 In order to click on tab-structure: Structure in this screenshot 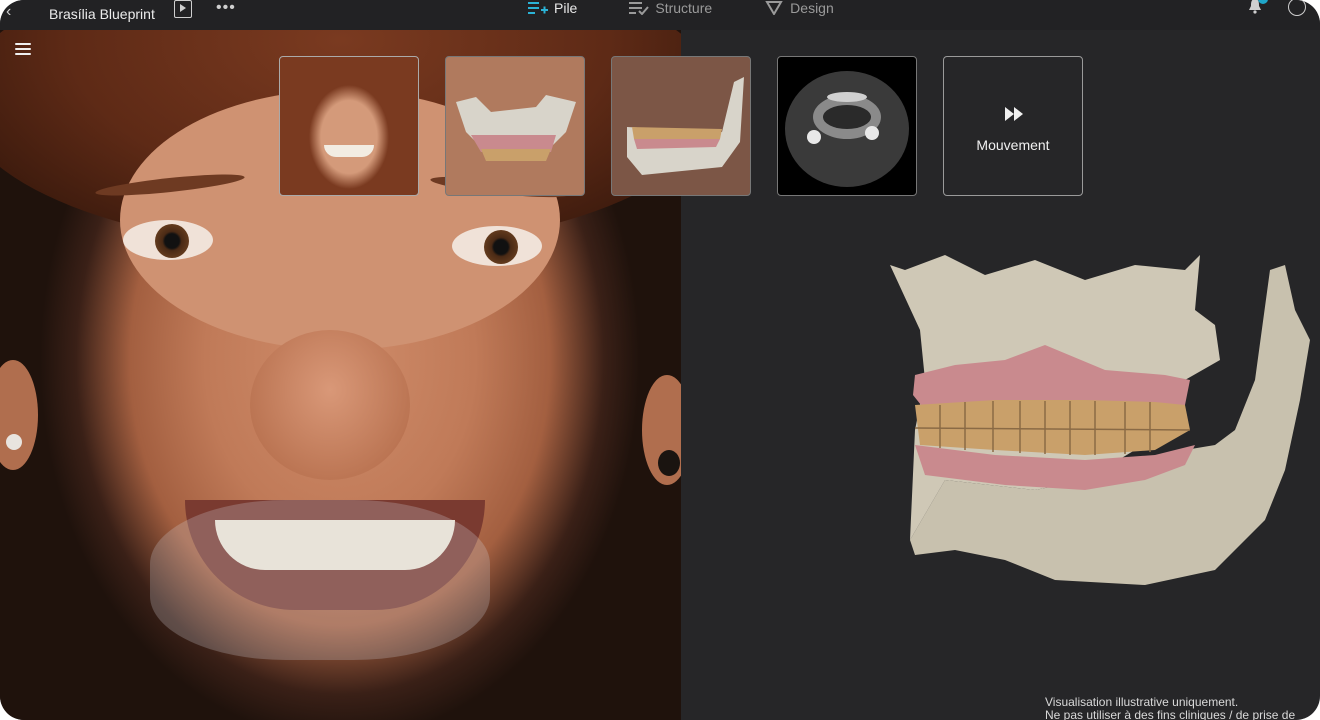, I will do `click(670, 15)`.